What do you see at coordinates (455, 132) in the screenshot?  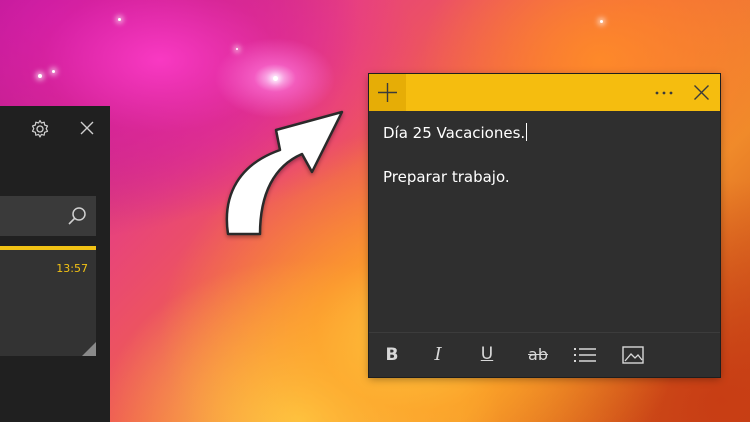 I see `note-title-line: Día 25 Vacaciones.` at bounding box center [455, 132].